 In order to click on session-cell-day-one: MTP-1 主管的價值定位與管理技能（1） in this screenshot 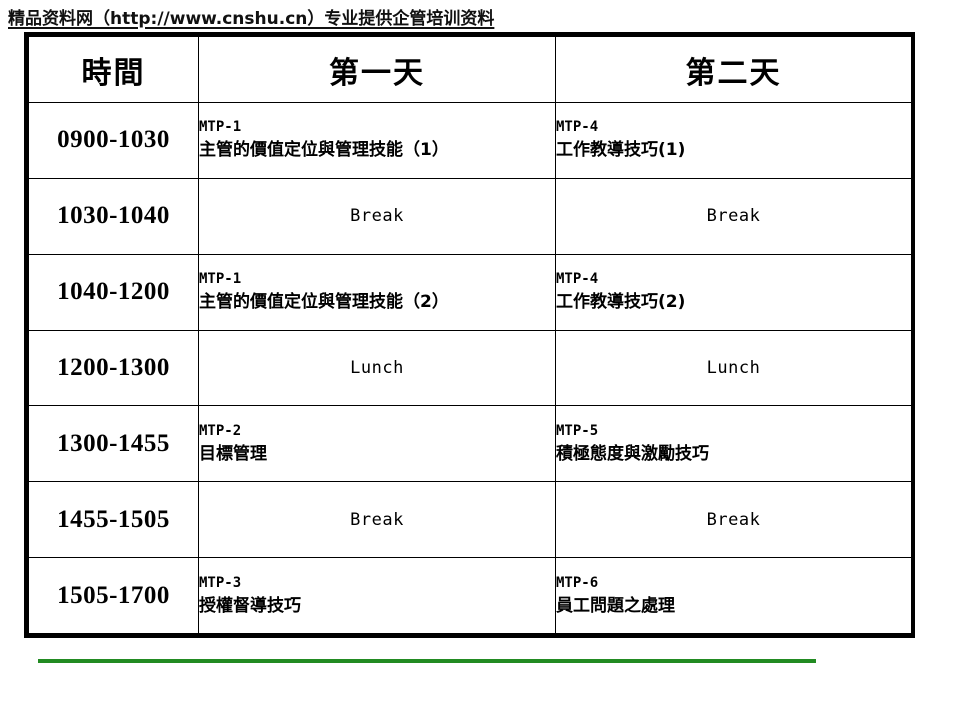, I will do `click(377, 140)`.